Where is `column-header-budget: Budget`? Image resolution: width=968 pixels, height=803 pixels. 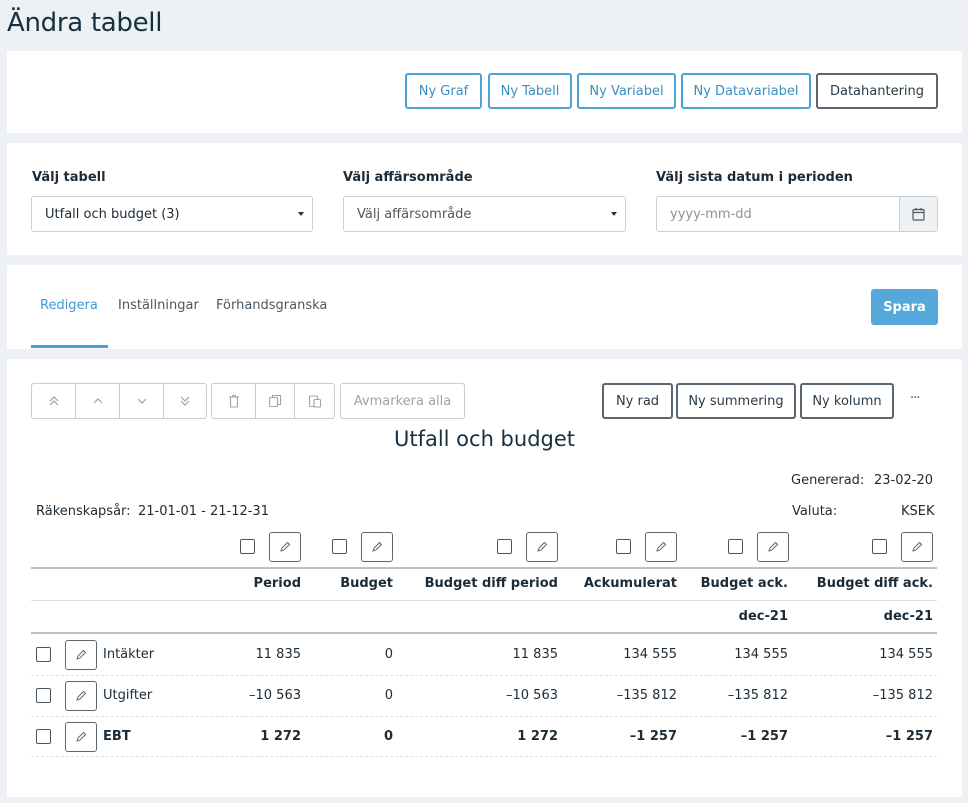
column-header-budget: Budget is located at coordinates (366, 583).